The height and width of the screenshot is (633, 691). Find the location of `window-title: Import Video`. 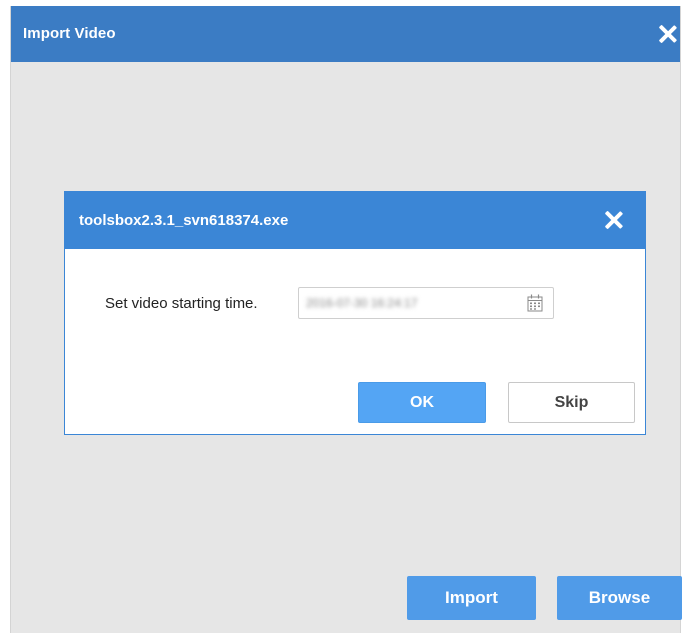

window-title: Import Video is located at coordinates (69, 33).